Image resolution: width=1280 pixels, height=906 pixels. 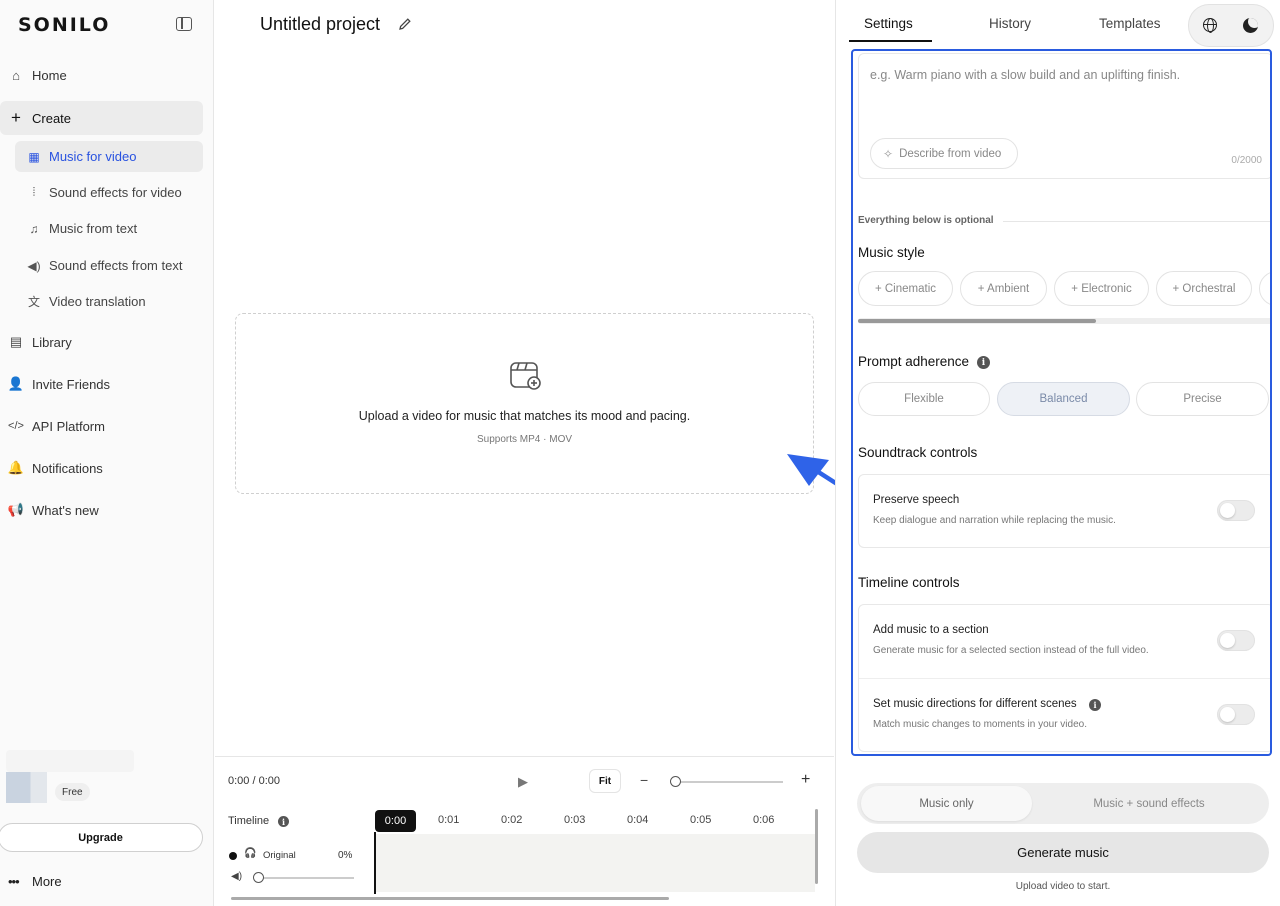 I want to click on add-music-section-toggle, so click(x=1236, y=640).